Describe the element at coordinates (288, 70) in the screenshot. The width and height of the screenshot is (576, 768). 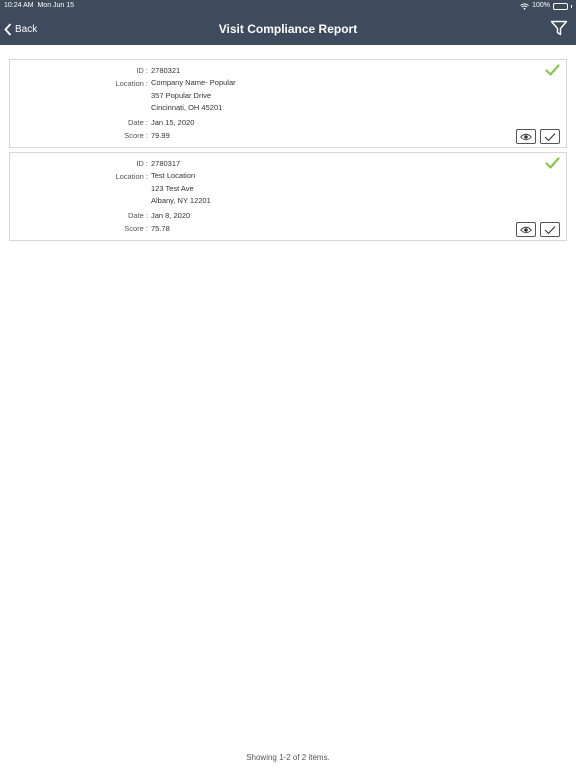
I see `id-row: ID : 2780321` at that location.